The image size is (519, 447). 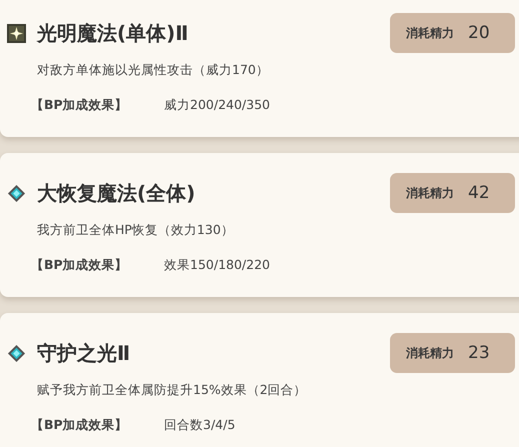 What do you see at coordinates (116, 193) in the screenshot?
I see `skill-name: 大恢复魔法(全体)` at bounding box center [116, 193].